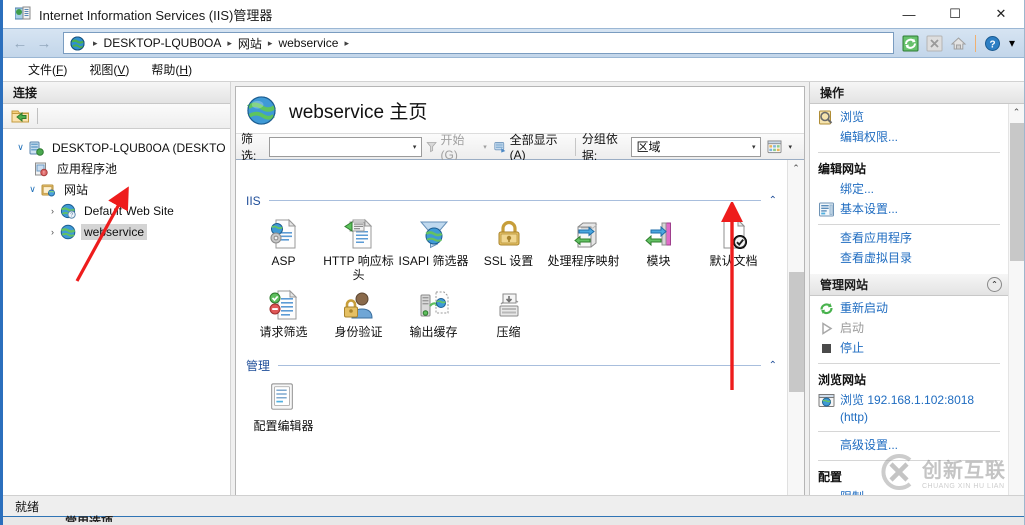  I want to click on action-view-virtual-directories: 查看虚拟目录, so click(909, 259).